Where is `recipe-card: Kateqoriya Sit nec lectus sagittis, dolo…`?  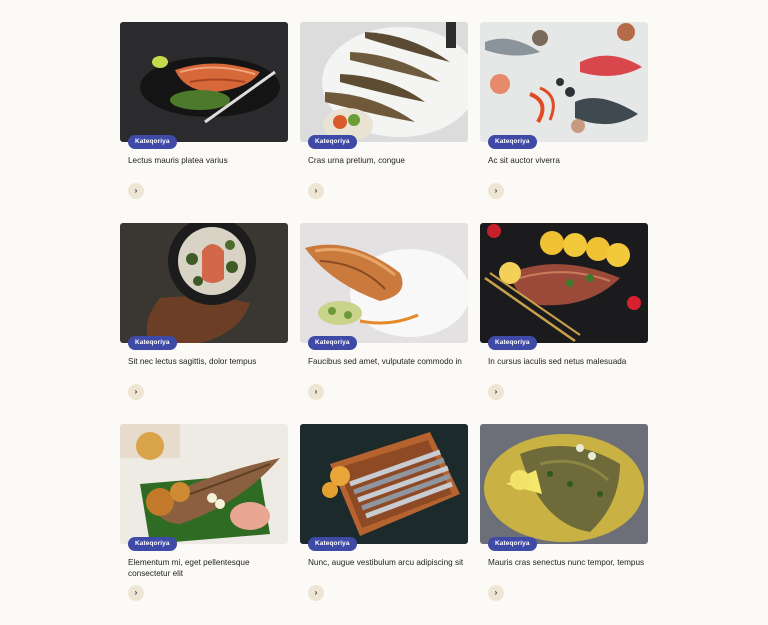 recipe-card: Kateqoriya Sit nec lectus sagittis, dolo… is located at coordinates (204, 323).